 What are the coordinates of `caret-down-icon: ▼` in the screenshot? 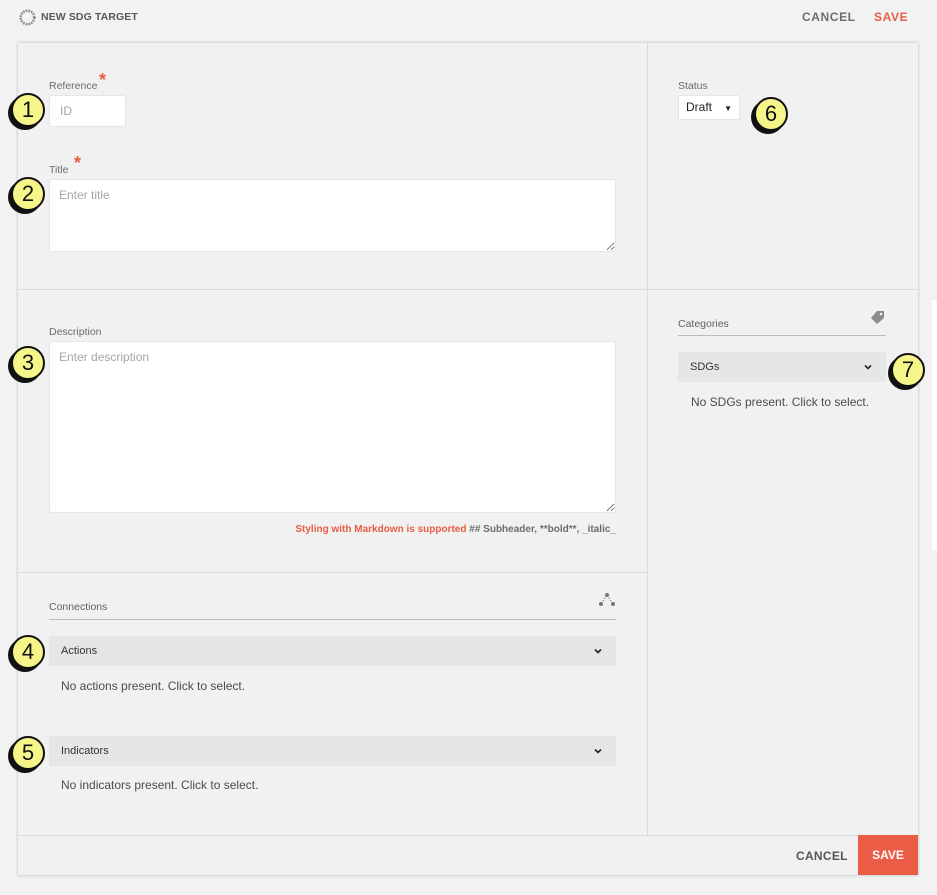 It's located at (728, 108).